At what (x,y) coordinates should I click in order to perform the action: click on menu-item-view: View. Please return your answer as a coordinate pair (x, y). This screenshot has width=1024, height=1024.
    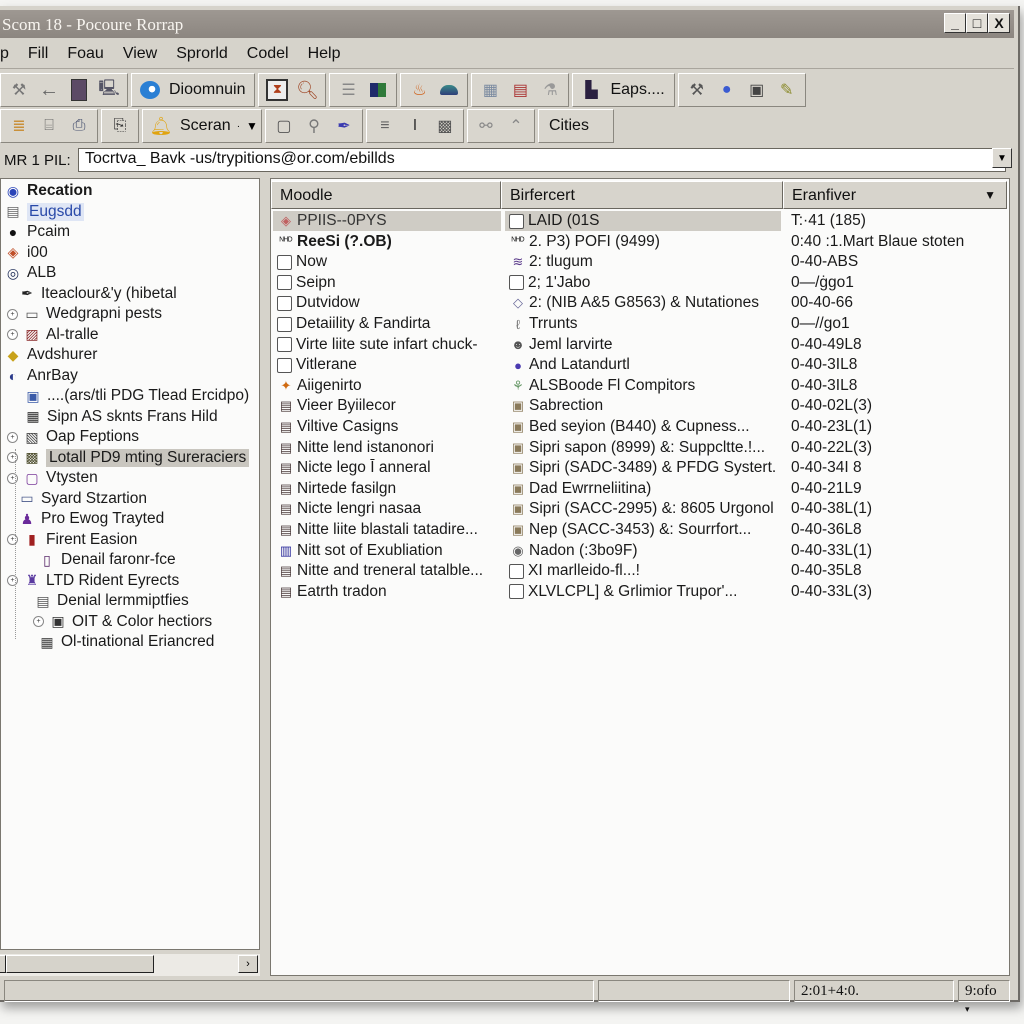
    Looking at the image, I should click on (140, 54).